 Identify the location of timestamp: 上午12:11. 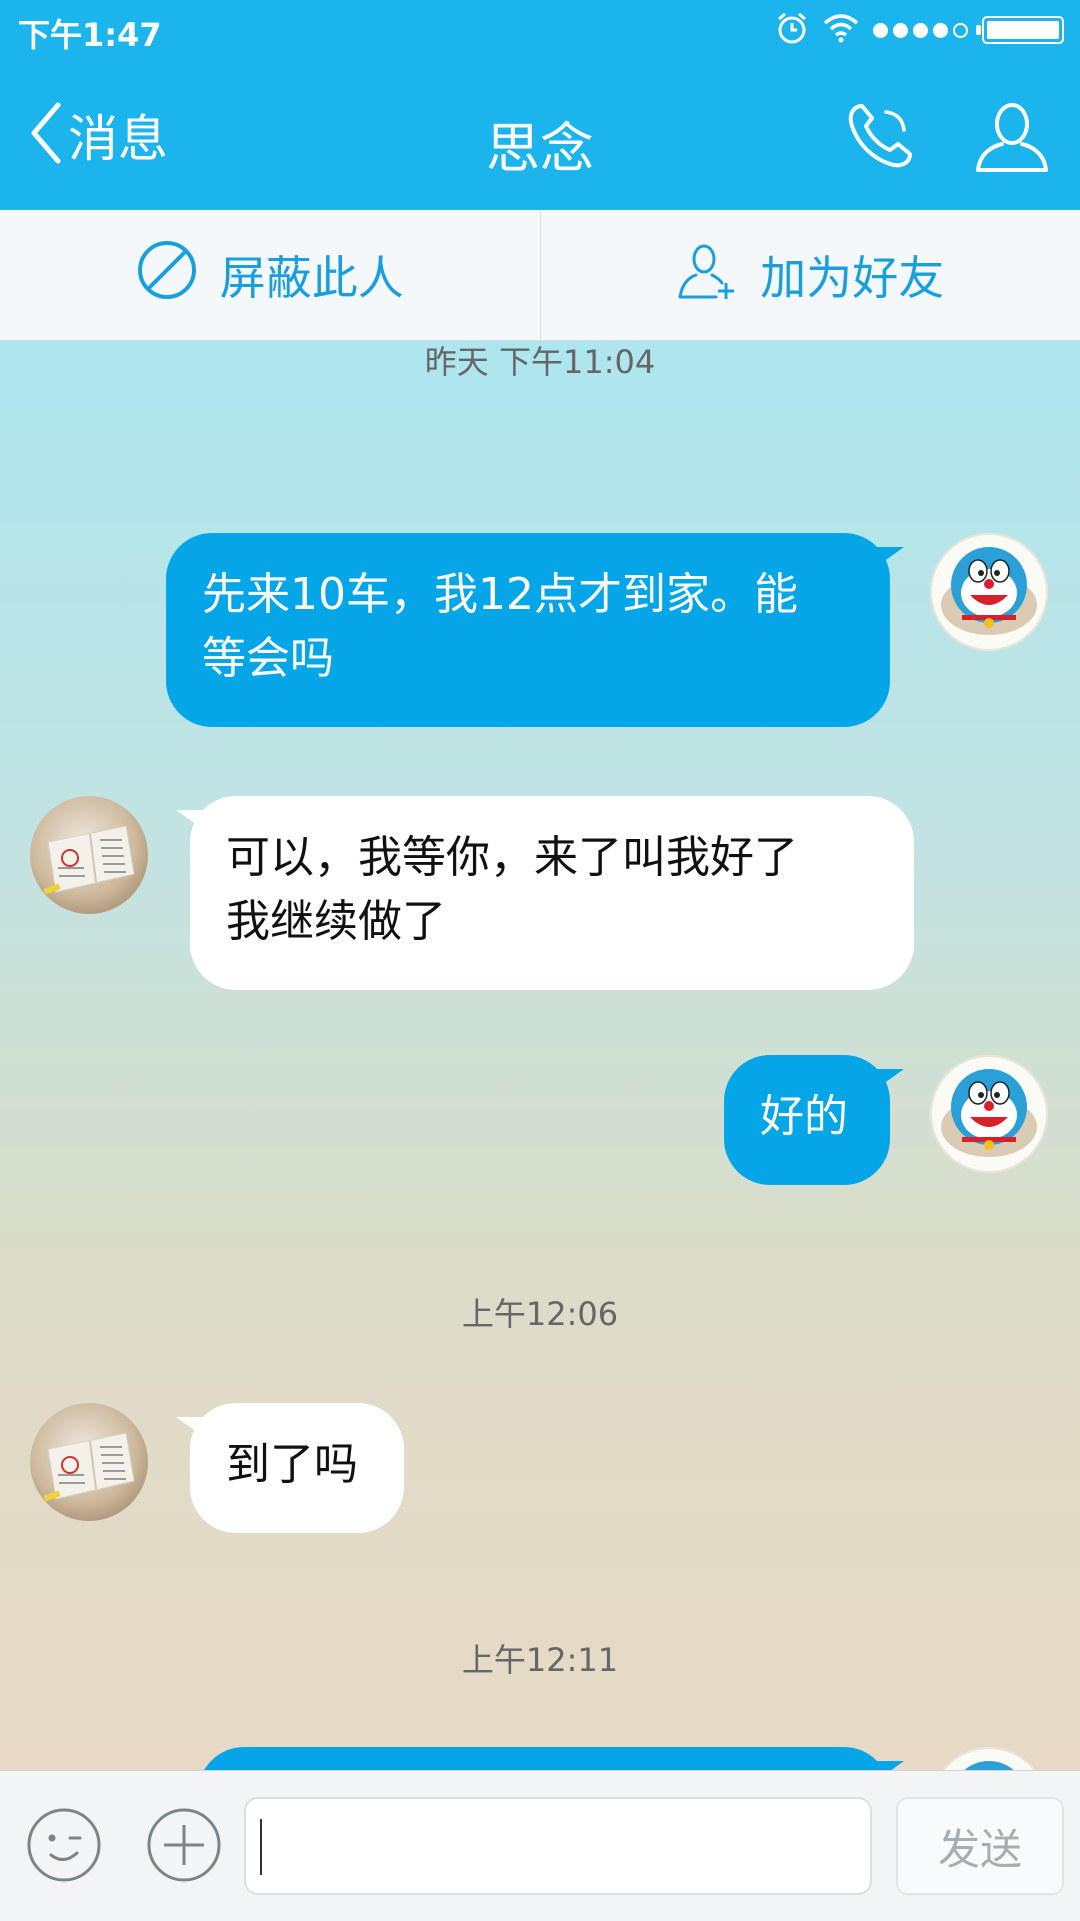
(540, 1658).